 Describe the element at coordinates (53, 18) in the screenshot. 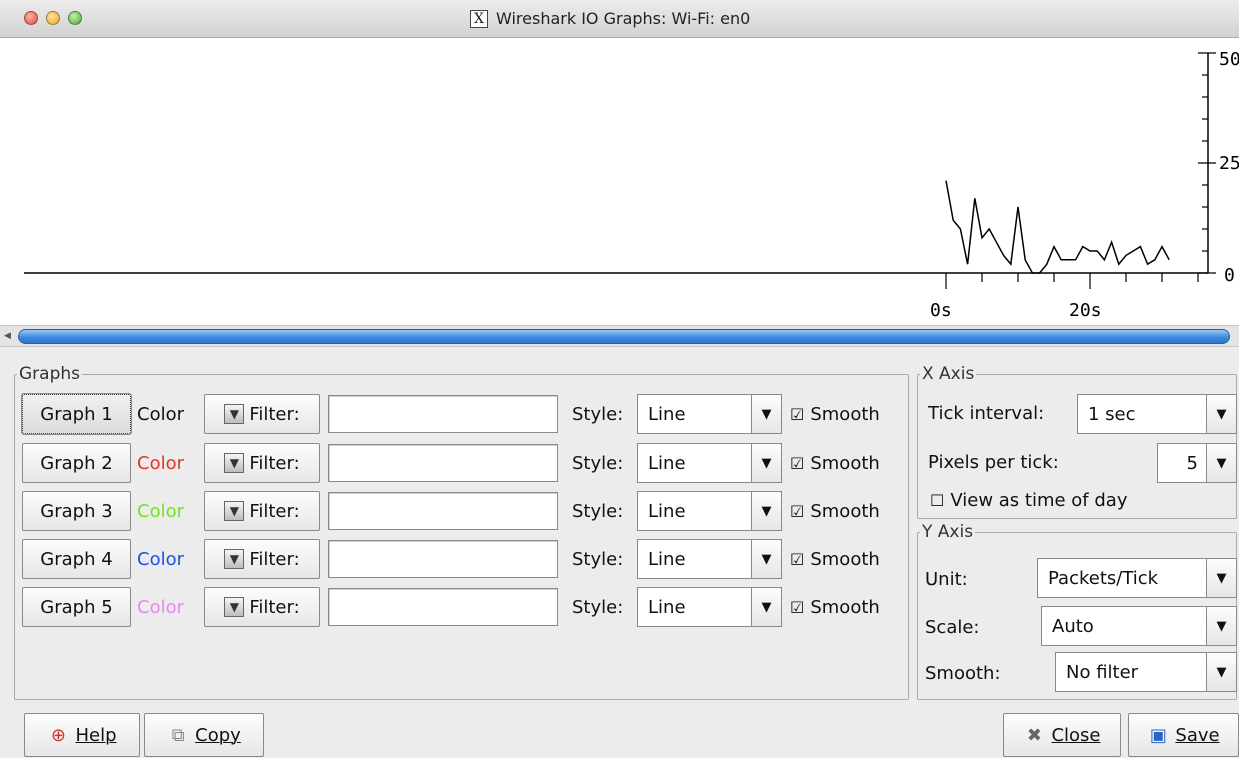

I see `minimize-window-icon` at that location.